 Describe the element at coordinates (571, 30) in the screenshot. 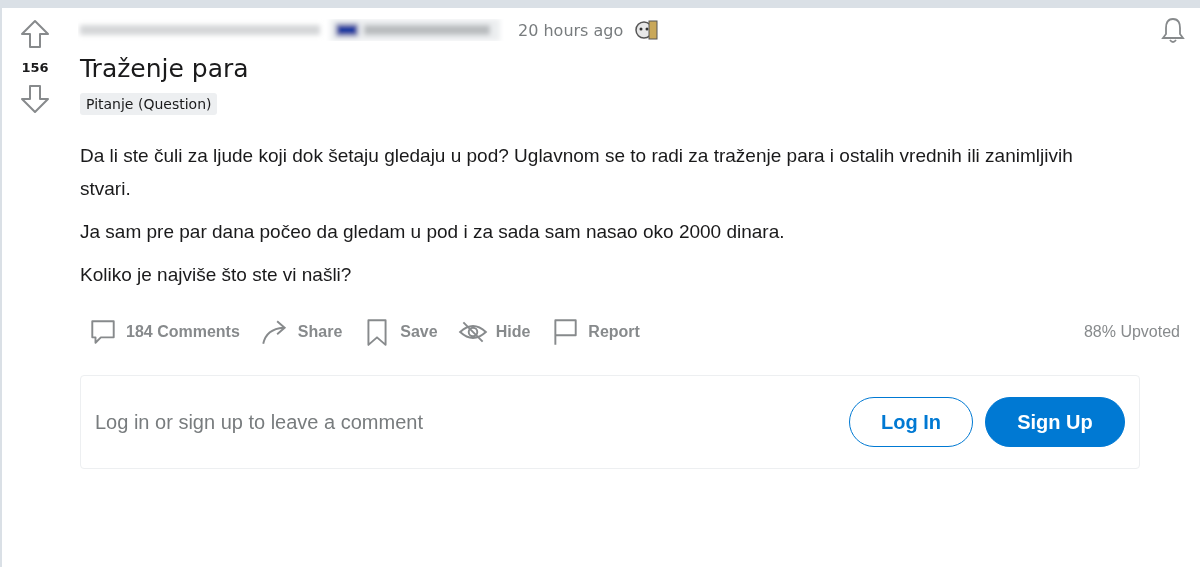

I see `post-time: 20 hours ago` at that location.